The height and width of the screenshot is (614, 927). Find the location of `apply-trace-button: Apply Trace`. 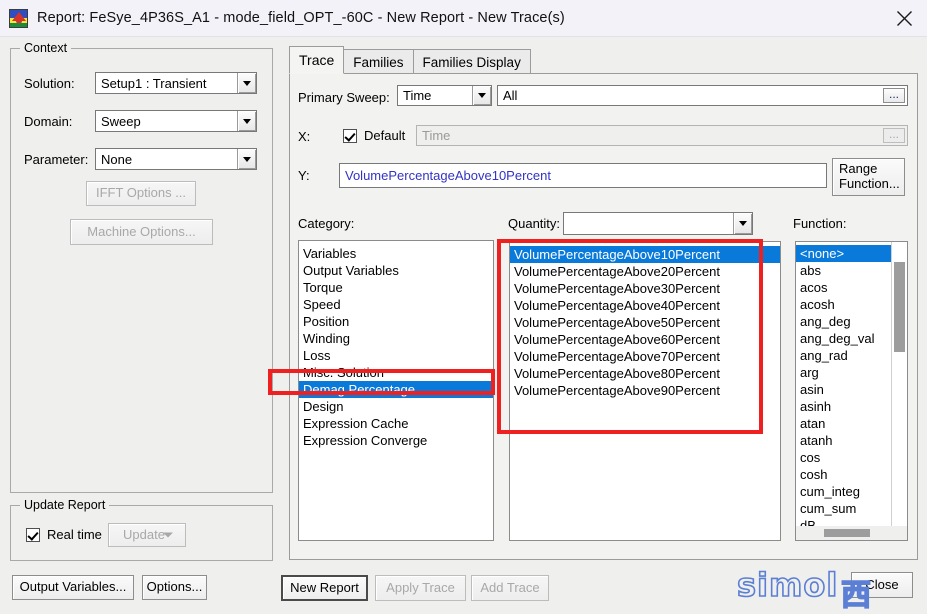

apply-trace-button: Apply Trace is located at coordinates (420, 588).